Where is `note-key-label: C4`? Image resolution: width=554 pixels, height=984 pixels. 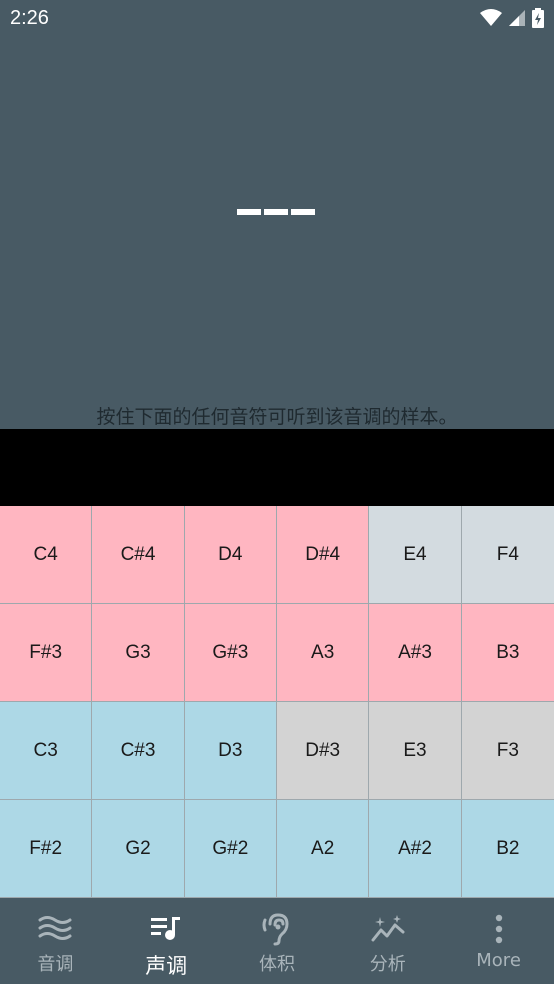 note-key-label: C4 is located at coordinates (45, 554).